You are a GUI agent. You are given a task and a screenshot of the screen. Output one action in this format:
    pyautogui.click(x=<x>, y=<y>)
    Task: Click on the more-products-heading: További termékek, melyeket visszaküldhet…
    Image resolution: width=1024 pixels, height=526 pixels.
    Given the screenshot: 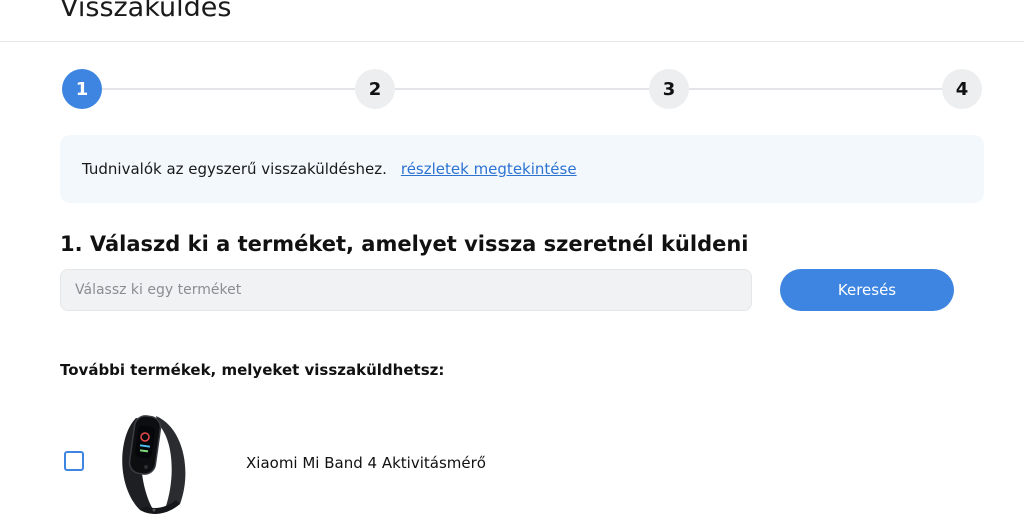 What is the action you would take?
    pyautogui.click(x=252, y=370)
    